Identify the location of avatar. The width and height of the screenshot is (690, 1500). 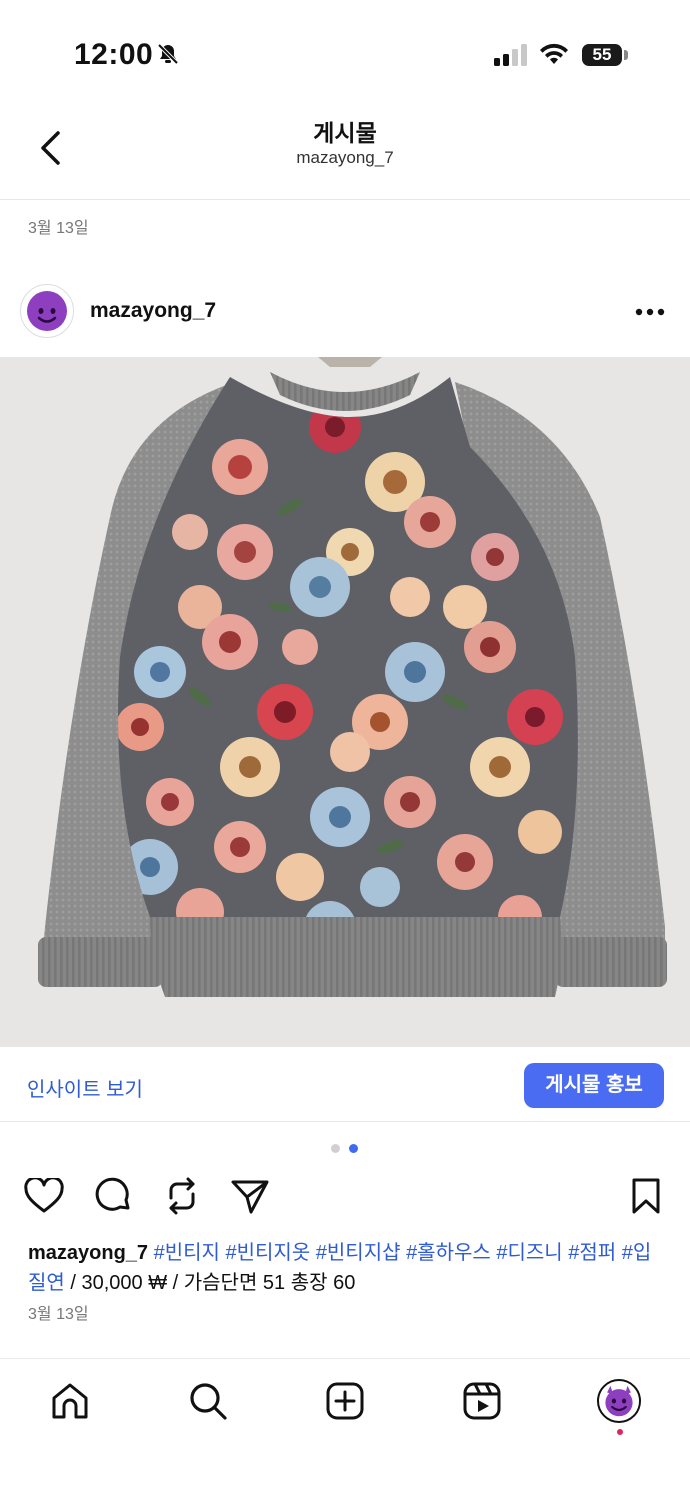
(47, 311).